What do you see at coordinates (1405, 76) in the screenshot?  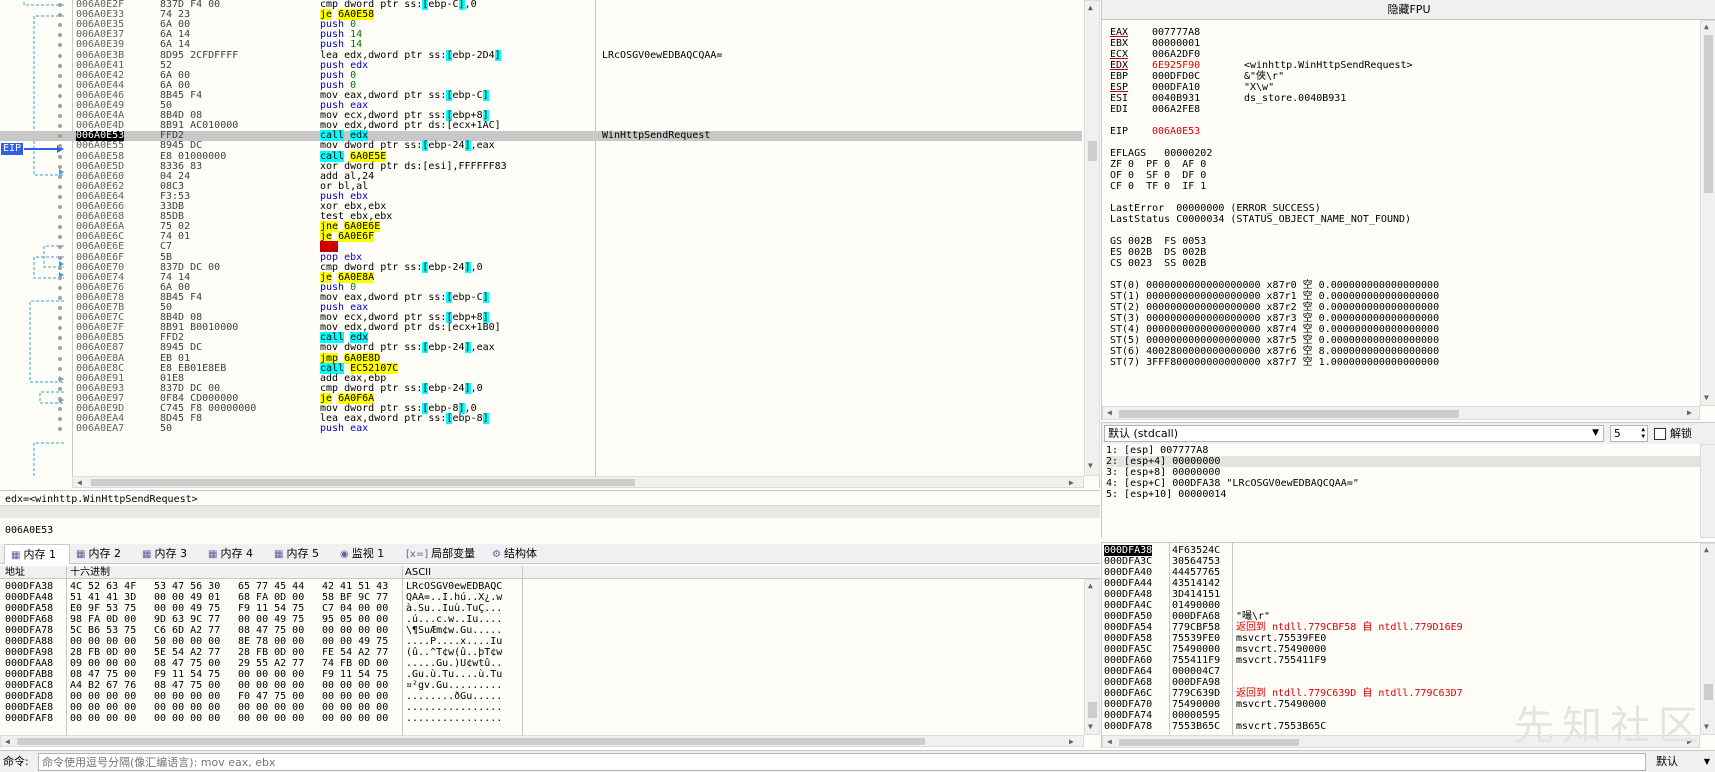 I see `register-ebp: EBP 000DFD0C &"俠\r"` at bounding box center [1405, 76].